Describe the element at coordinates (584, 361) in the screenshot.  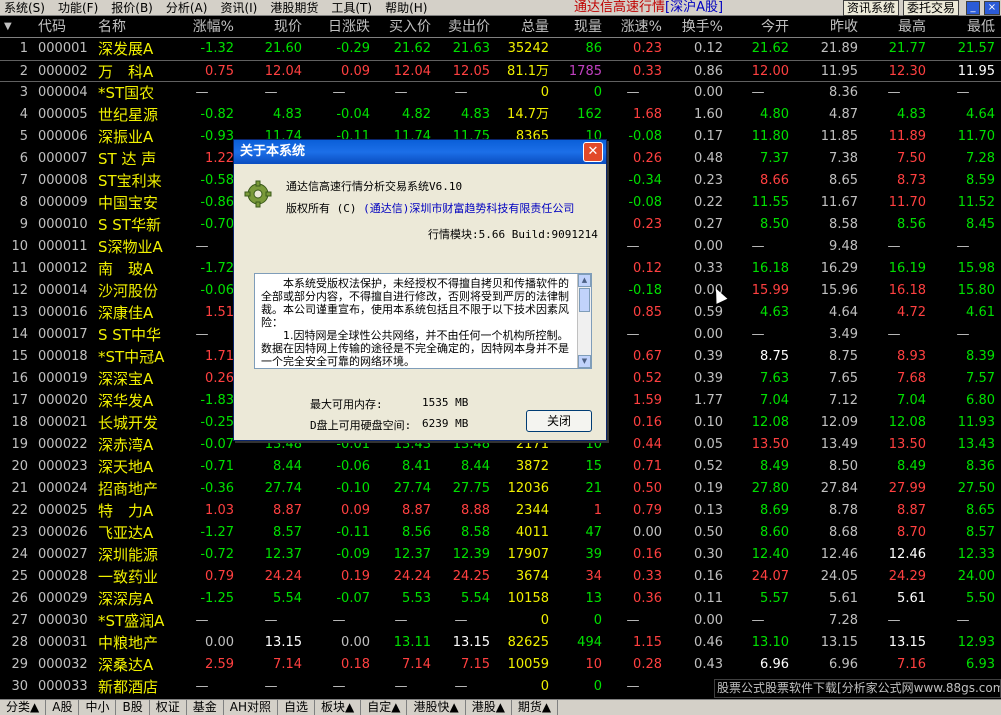
I see `scroll-down-icon: ▼` at that location.